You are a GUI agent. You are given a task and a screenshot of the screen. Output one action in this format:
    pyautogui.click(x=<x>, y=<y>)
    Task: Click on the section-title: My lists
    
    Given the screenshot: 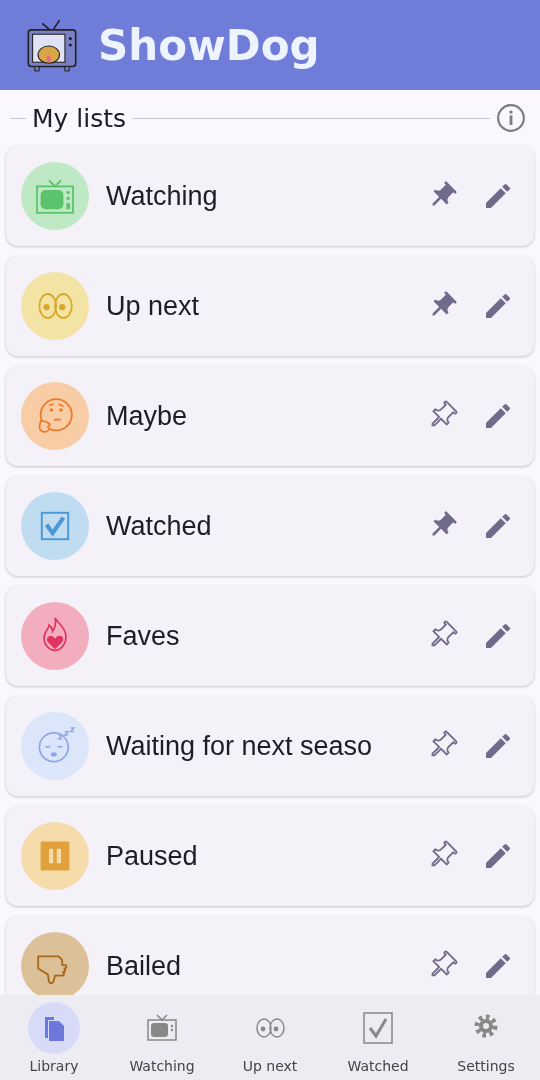 What is the action you would take?
    pyautogui.click(x=79, y=118)
    